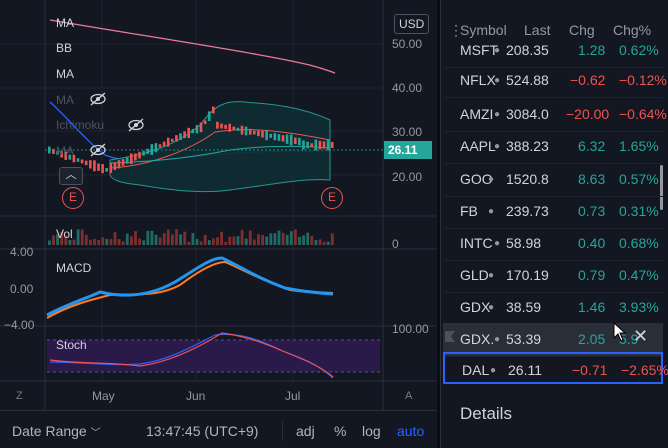  I want to click on row-symbol: AMZI, so click(477, 114).